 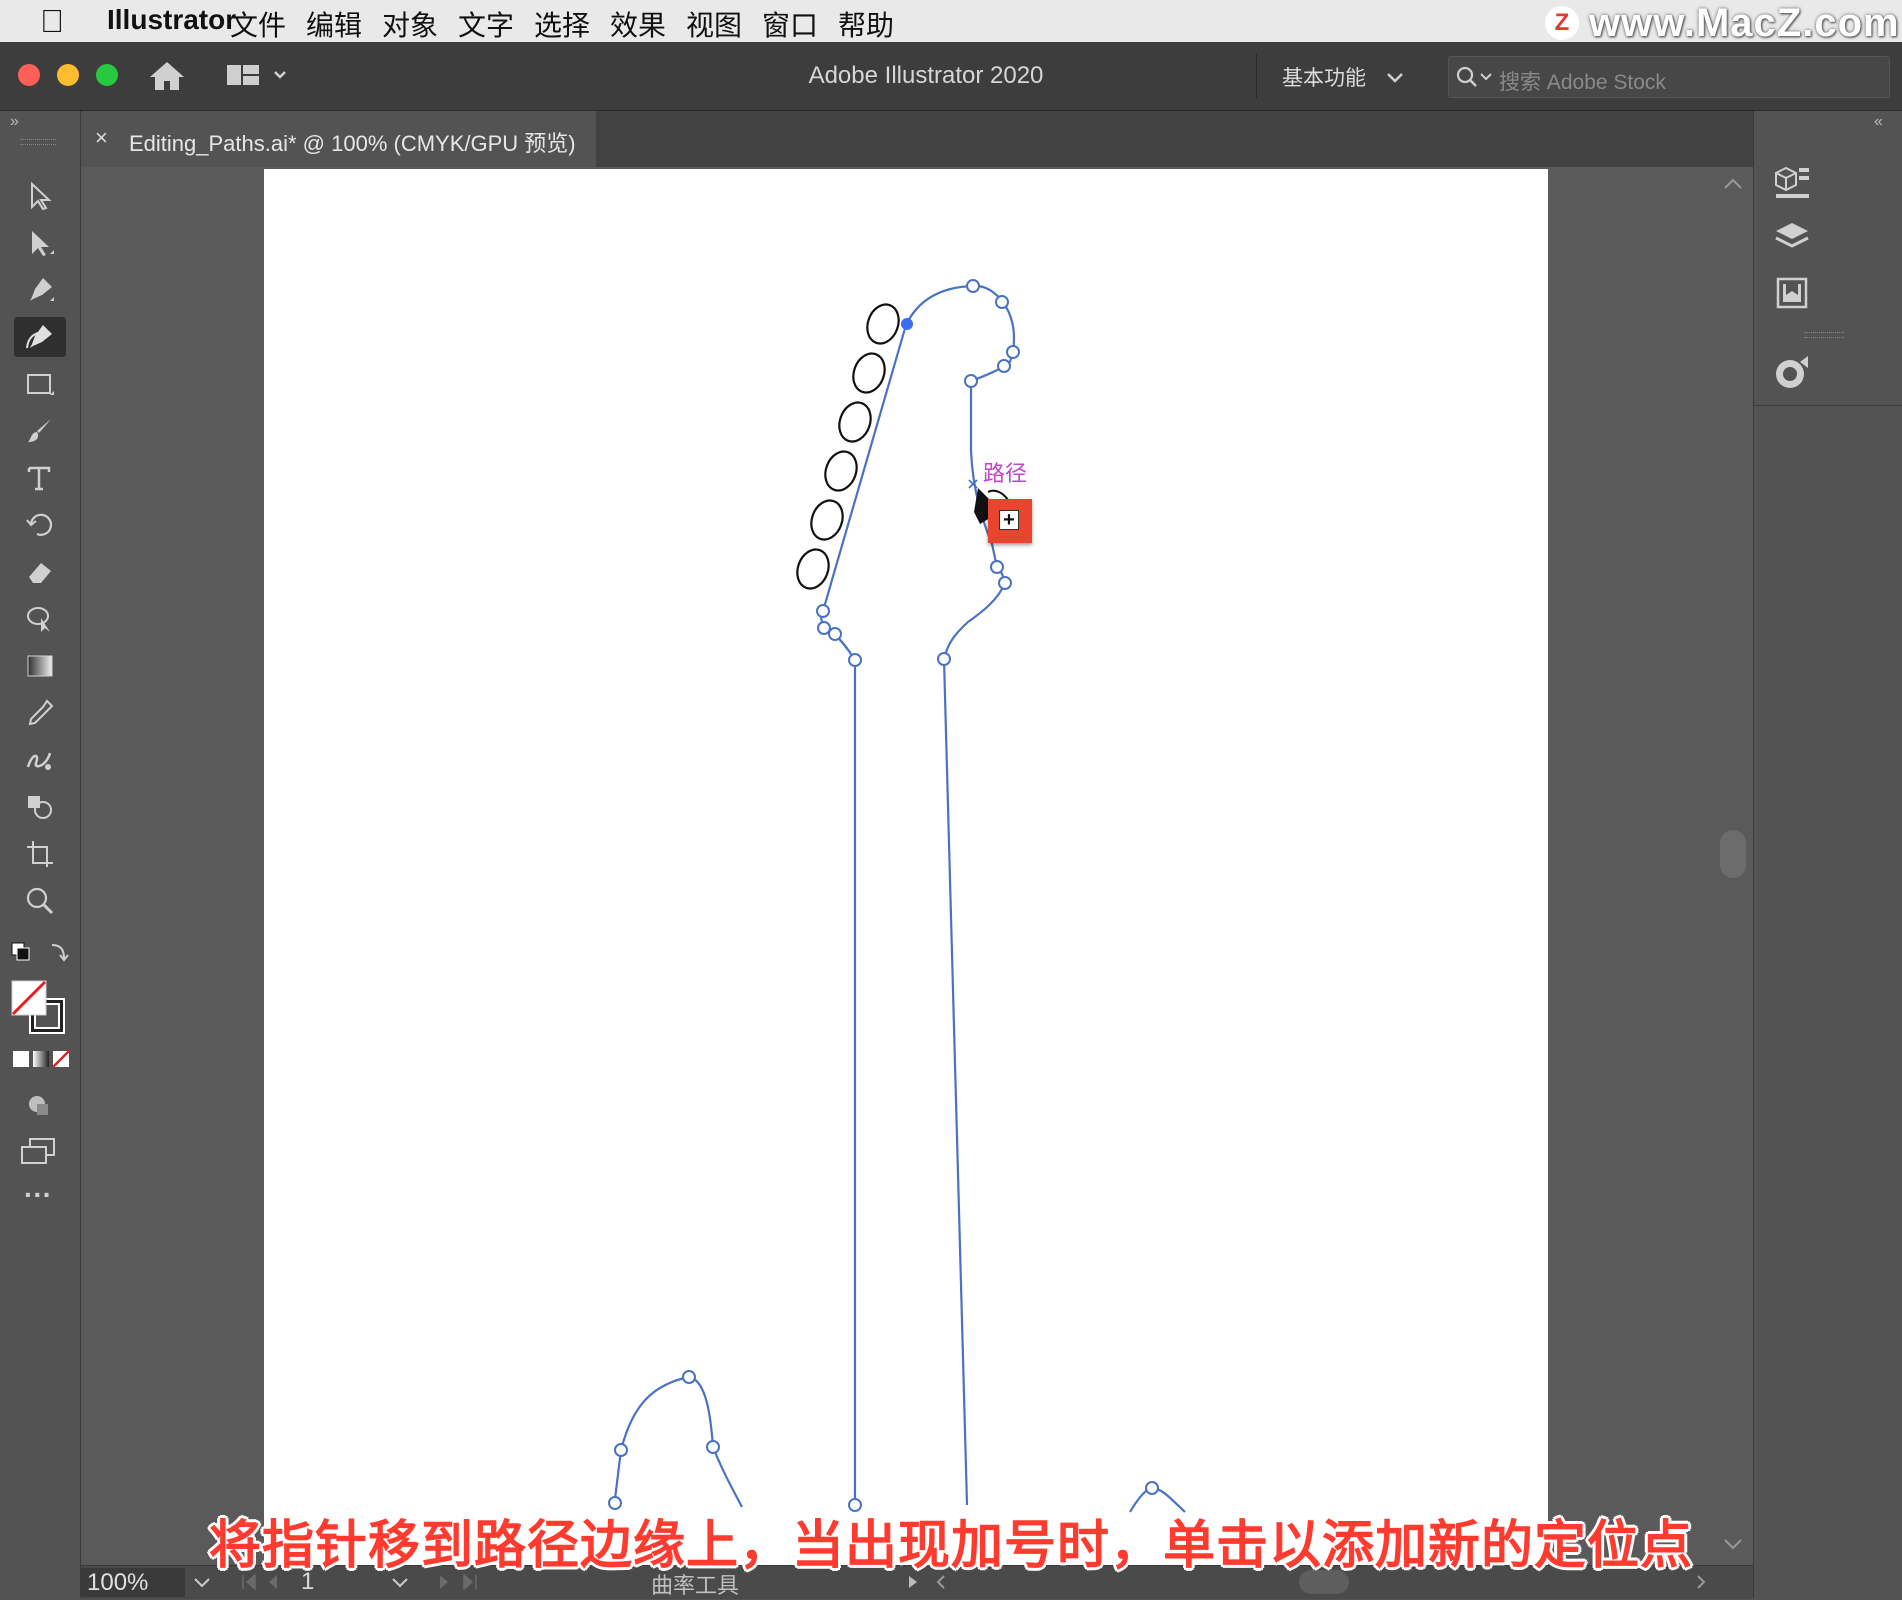 I want to click on artboards-panel-icon, so click(x=1792, y=293).